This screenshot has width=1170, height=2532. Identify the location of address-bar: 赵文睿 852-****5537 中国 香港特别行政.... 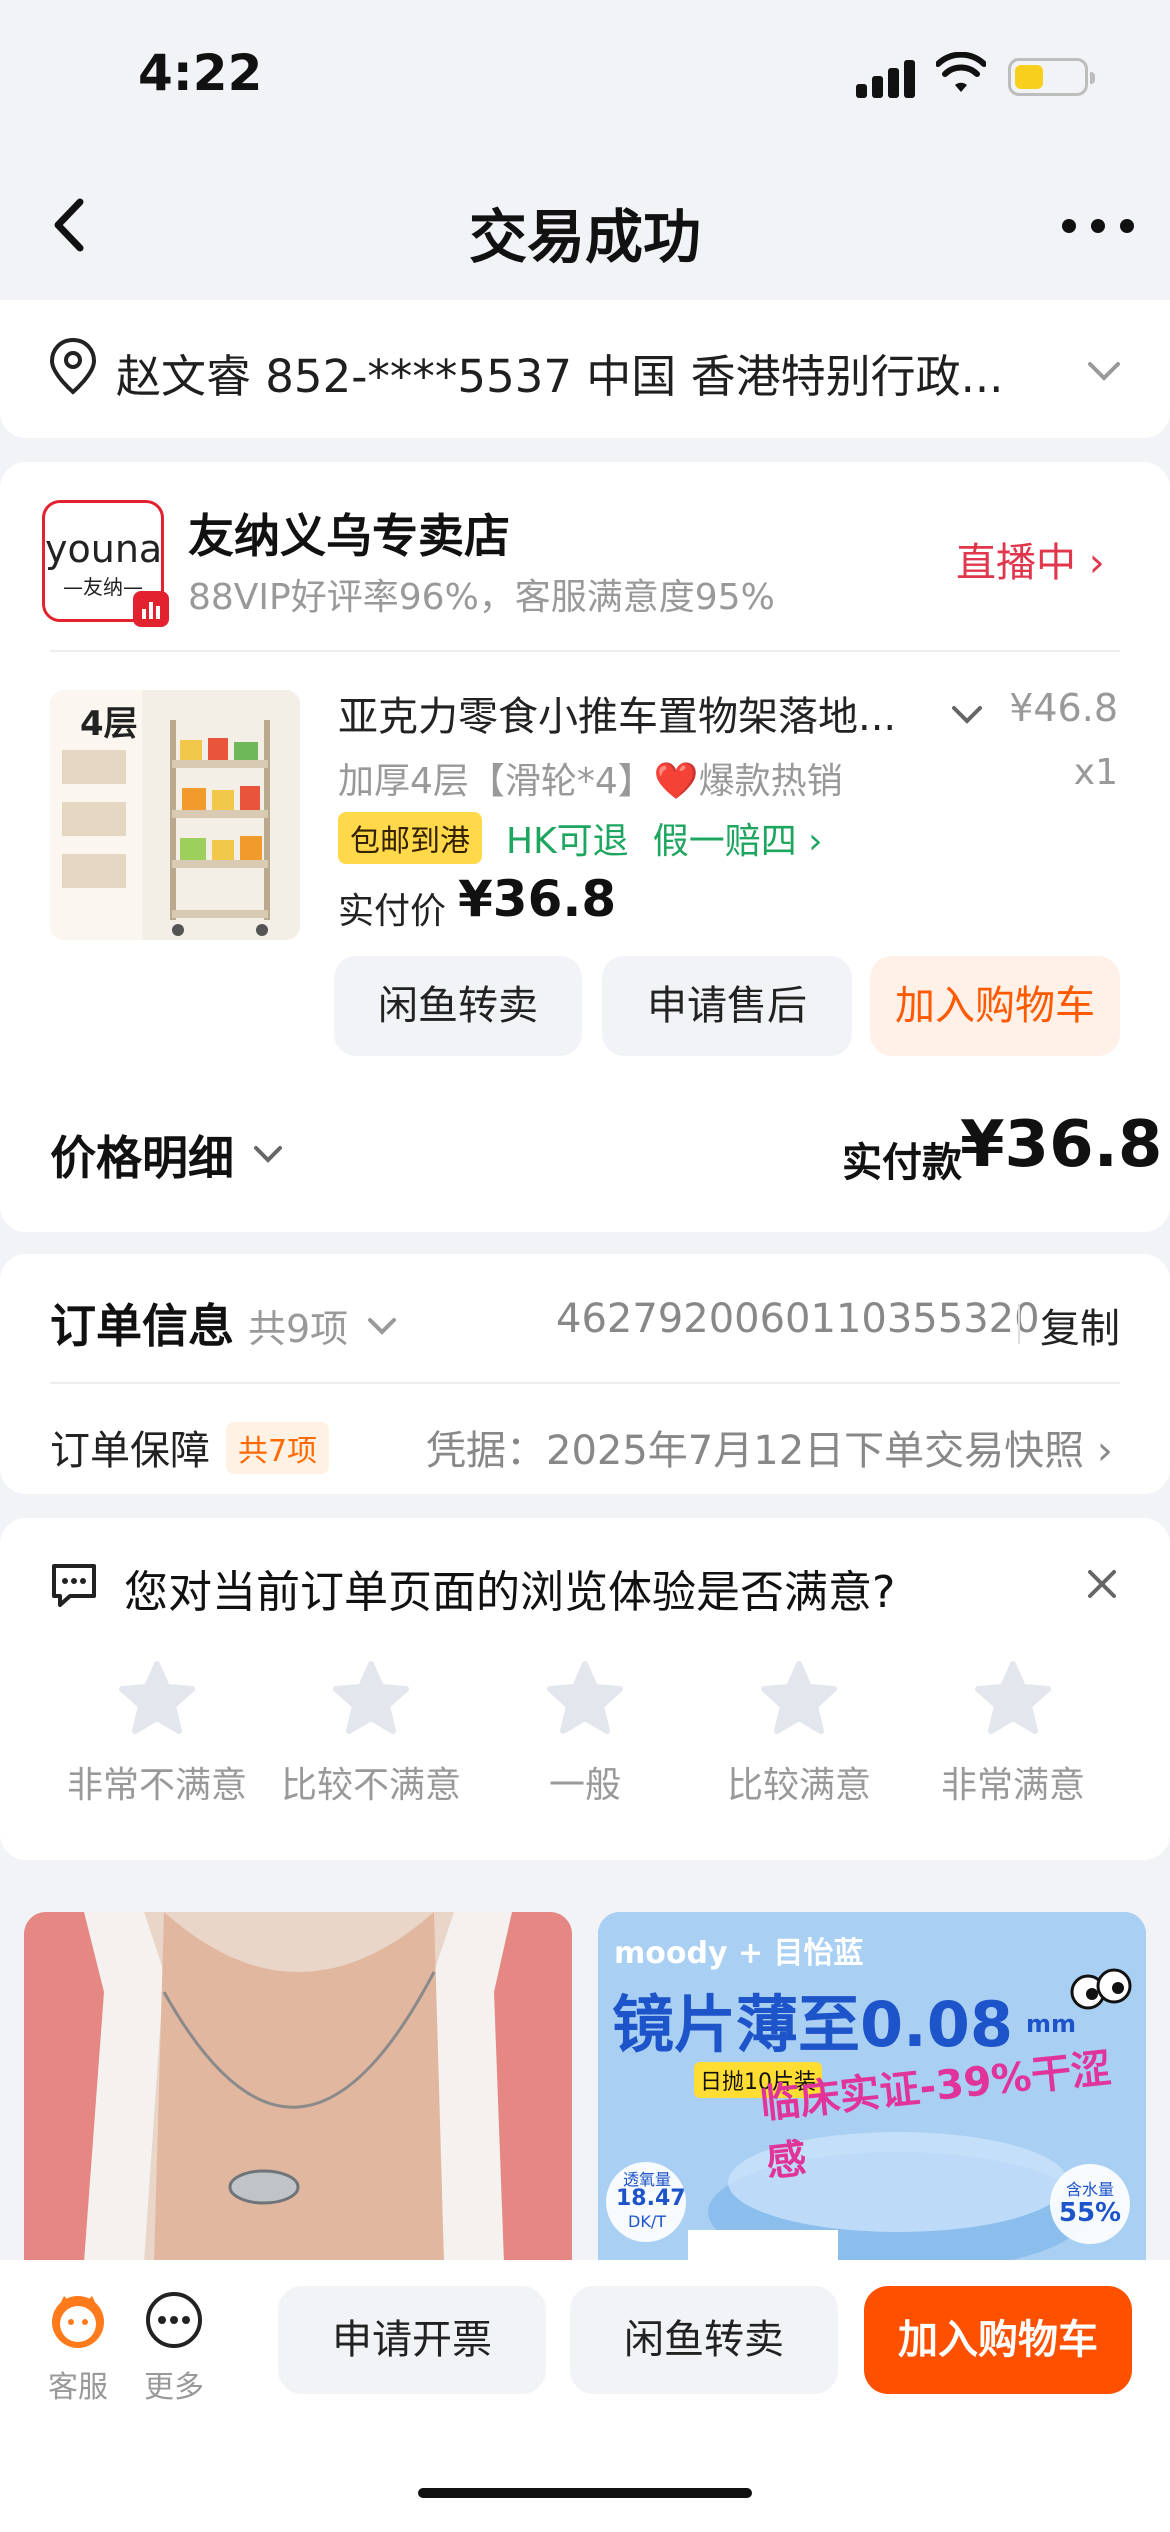
(585, 369).